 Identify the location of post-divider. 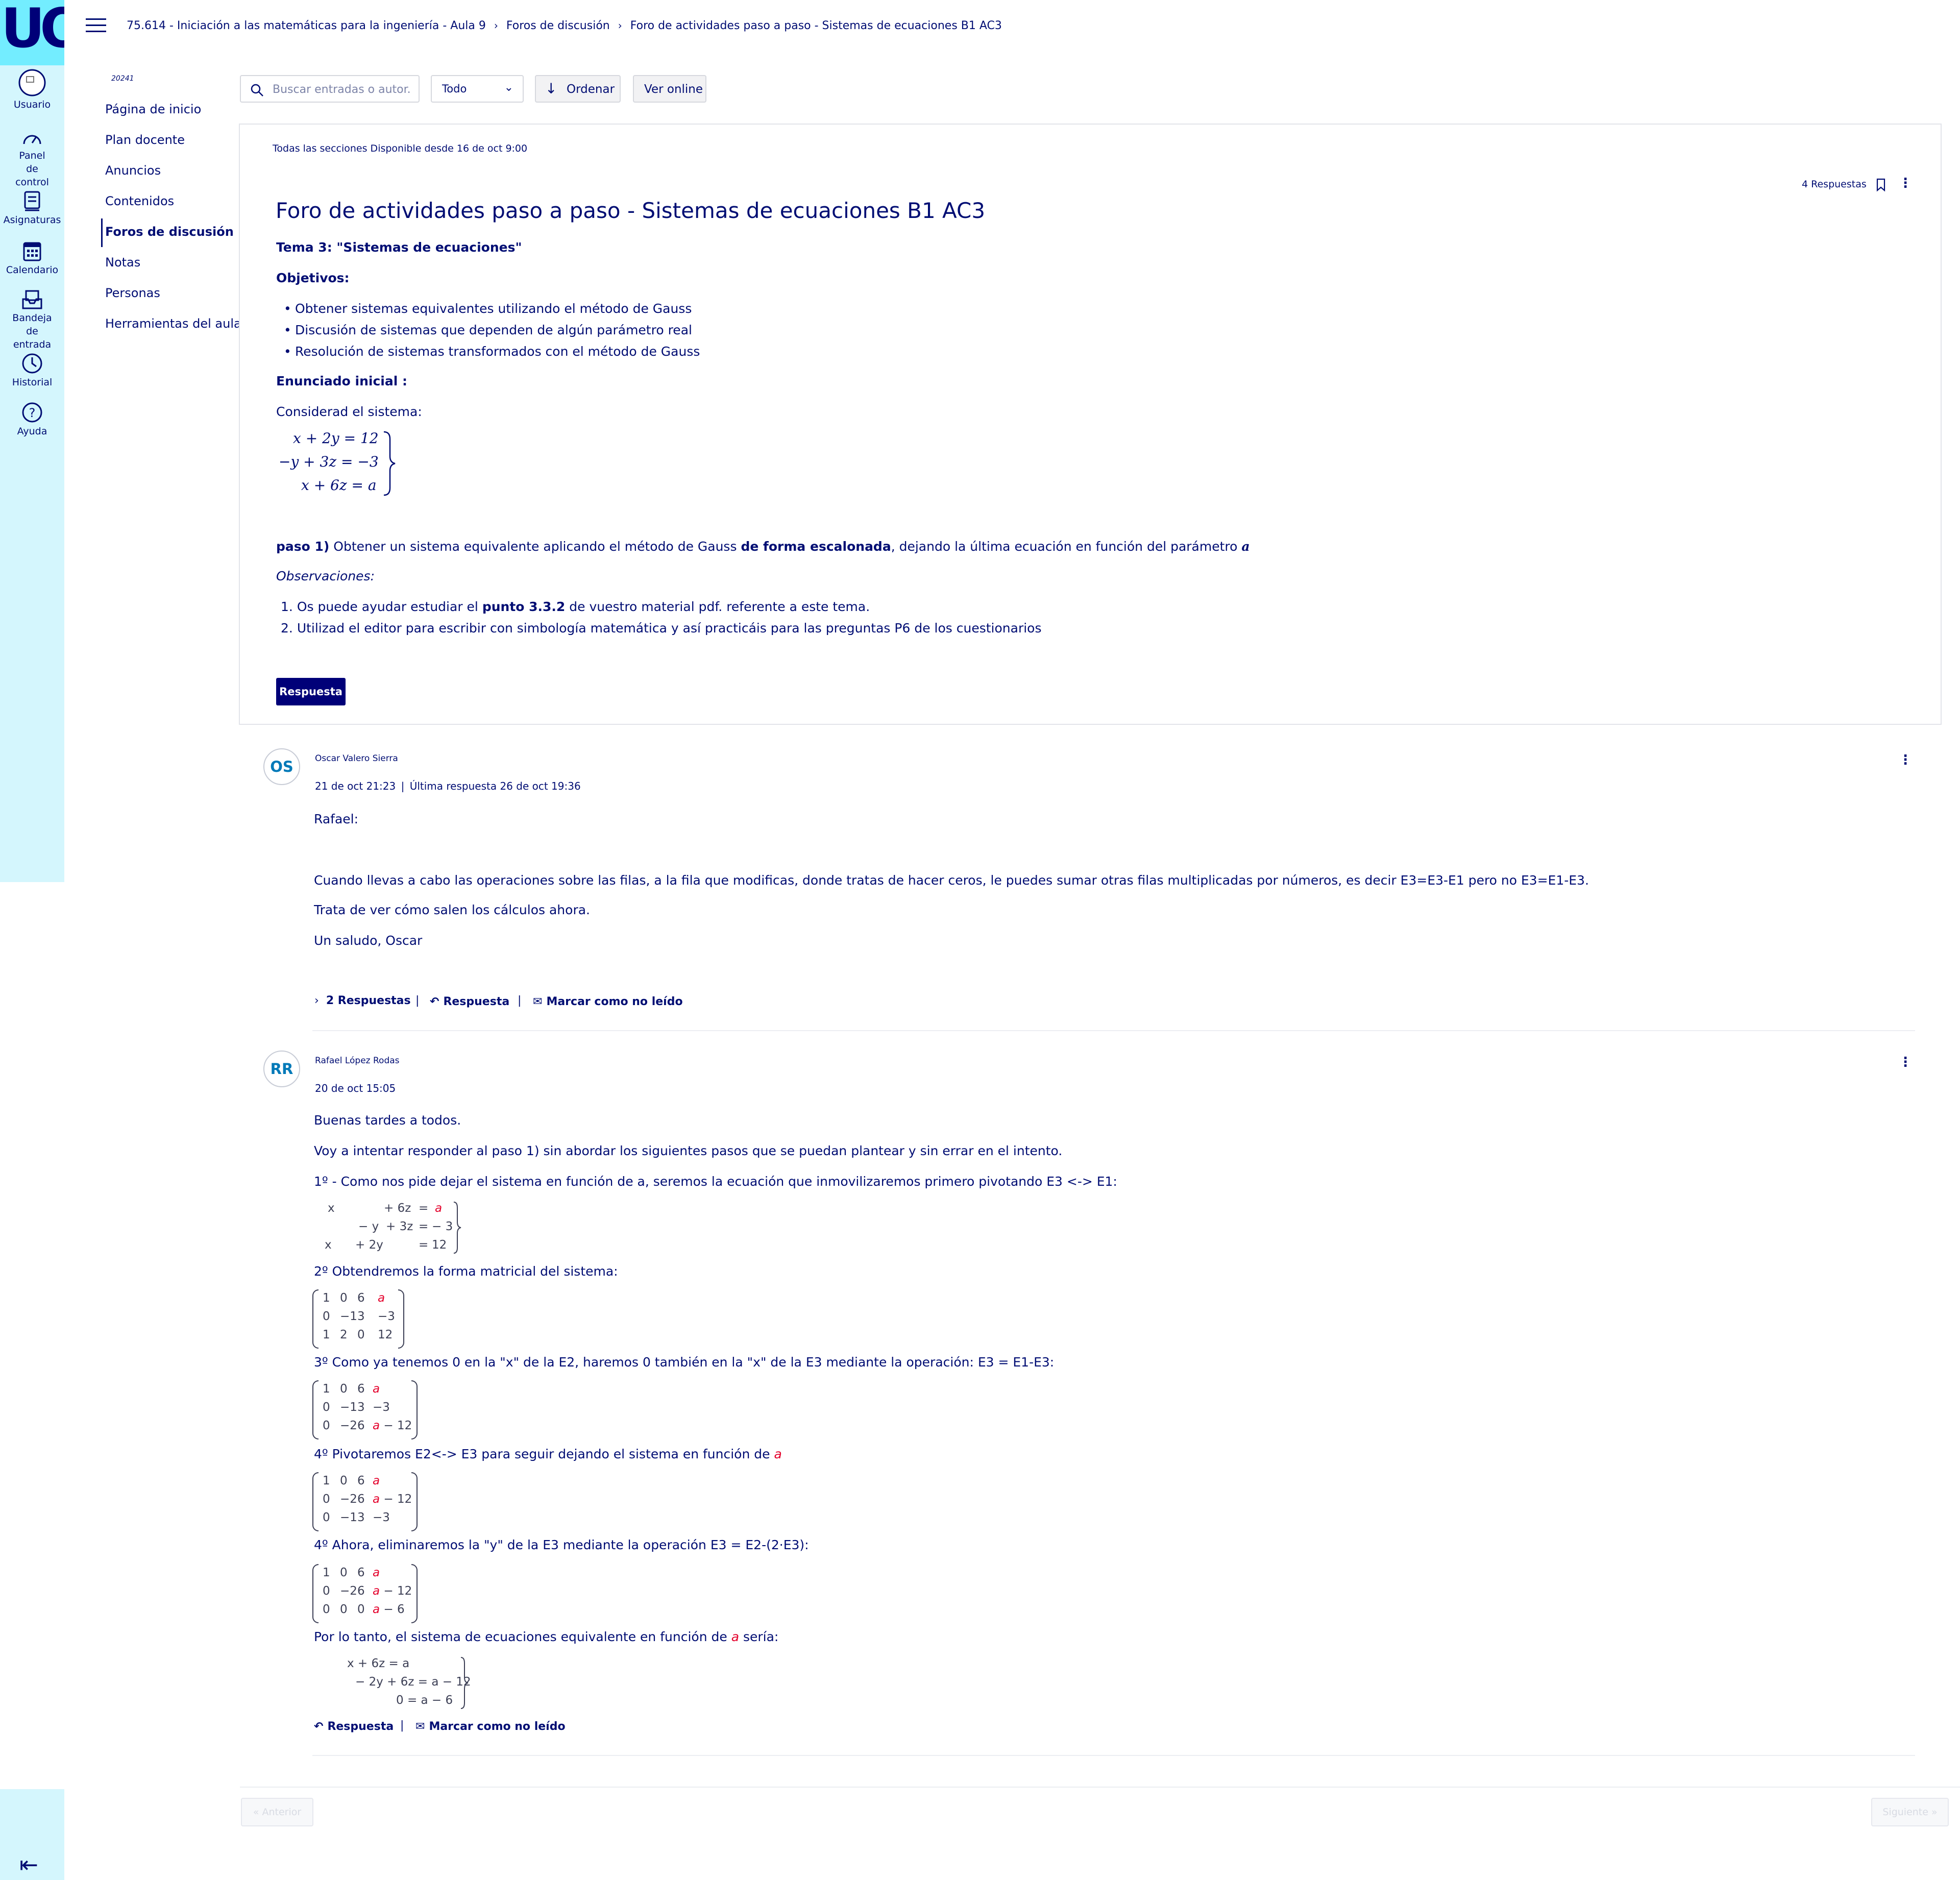
(1113, 1755).